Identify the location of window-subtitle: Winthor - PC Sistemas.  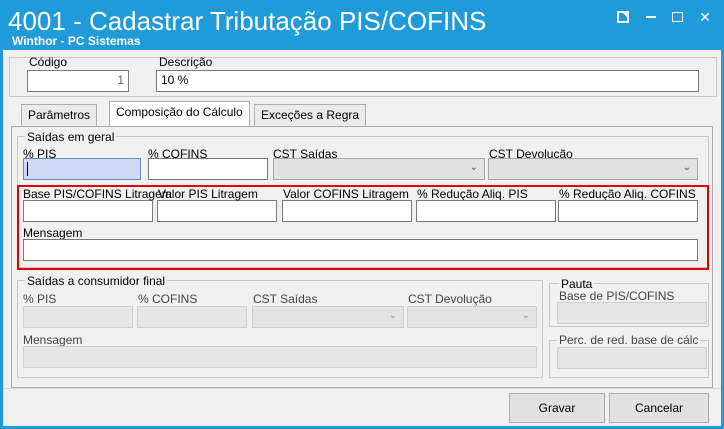
(76, 41).